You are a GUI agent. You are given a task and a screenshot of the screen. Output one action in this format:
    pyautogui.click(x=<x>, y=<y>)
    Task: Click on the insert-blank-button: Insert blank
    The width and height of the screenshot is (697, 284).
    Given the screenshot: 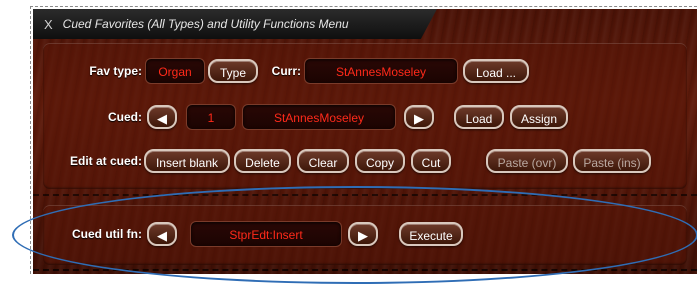 What is the action you would take?
    pyautogui.click(x=187, y=161)
    